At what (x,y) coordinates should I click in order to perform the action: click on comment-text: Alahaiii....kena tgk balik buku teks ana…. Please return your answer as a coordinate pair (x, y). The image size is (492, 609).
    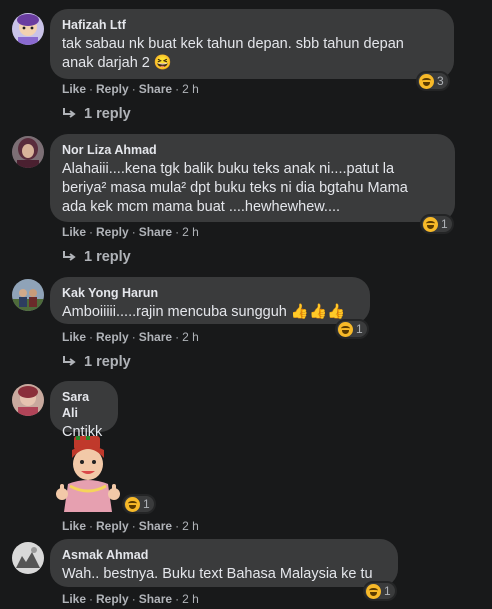
    Looking at the image, I should click on (235, 188).